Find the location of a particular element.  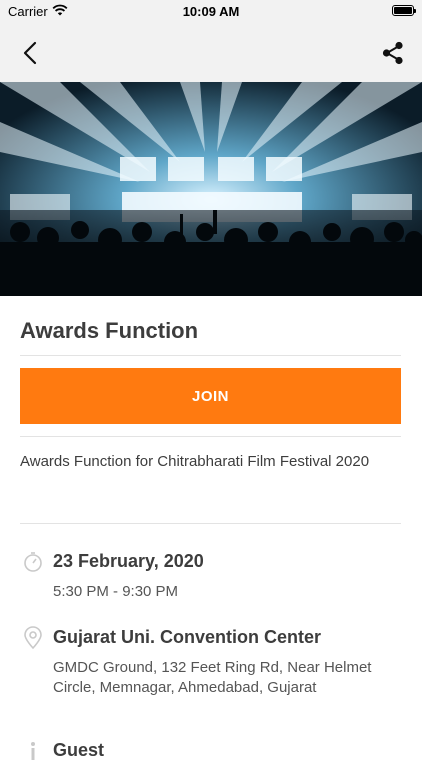

status-bar: Carrier 10:09 AM is located at coordinates (211, 12).